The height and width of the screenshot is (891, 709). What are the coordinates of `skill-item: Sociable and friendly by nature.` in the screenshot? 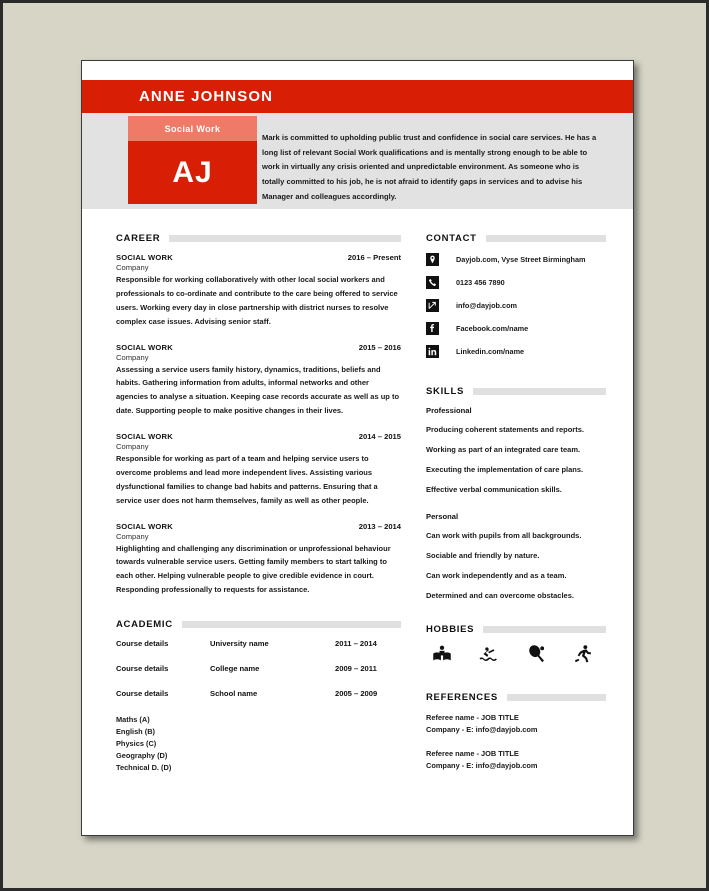 It's located at (483, 555).